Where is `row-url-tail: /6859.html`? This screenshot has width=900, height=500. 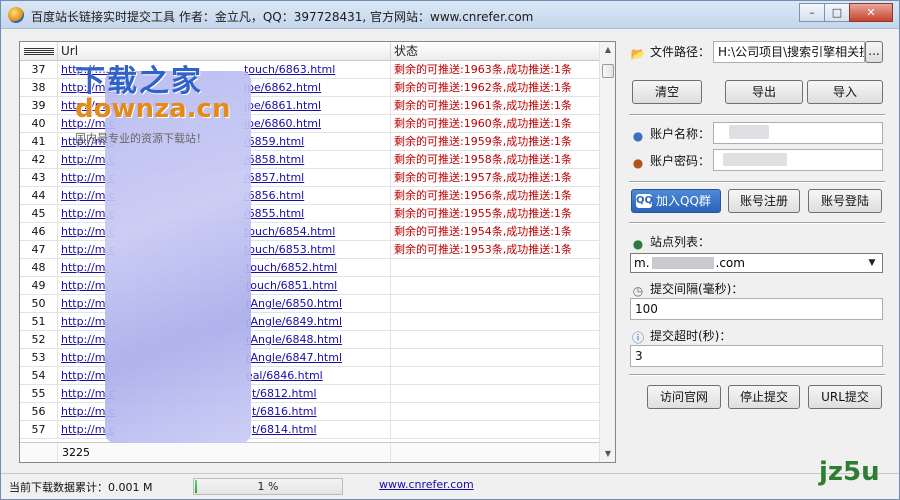 row-url-tail: /6859.html is located at coordinates (274, 141).